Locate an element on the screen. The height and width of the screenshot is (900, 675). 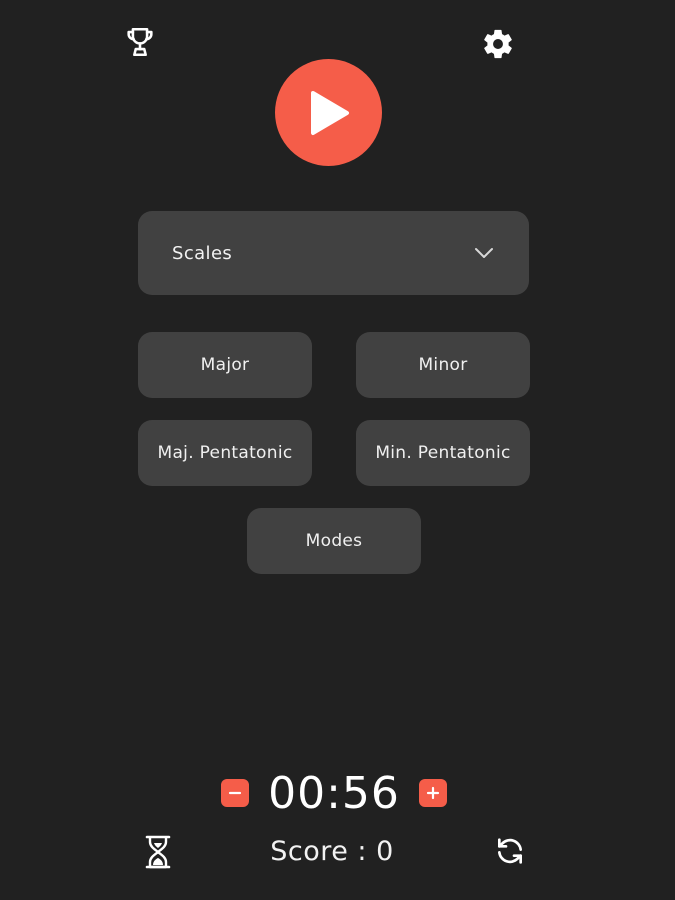
trophy-icon is located at coordinates (140, 42).